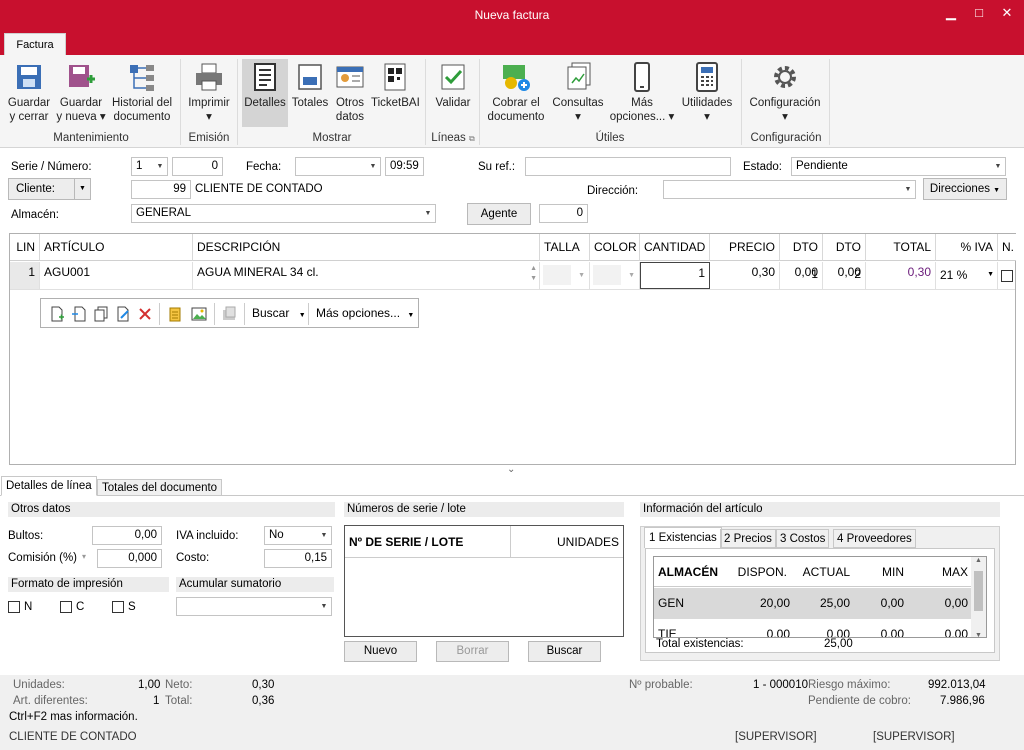  I want to click on agente-button: Agente, so click(499, 214).